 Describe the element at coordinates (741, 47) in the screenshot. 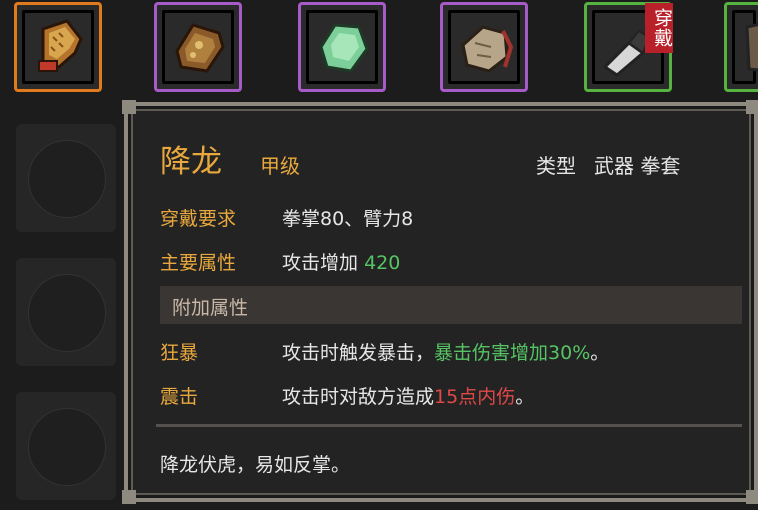

I see `partial-slot` at that location.